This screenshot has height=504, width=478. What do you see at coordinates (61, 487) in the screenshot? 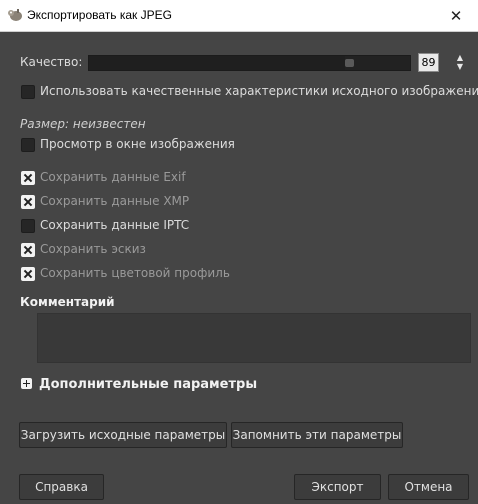
I see `help-button: Справка` at bounding box center [61, 487].